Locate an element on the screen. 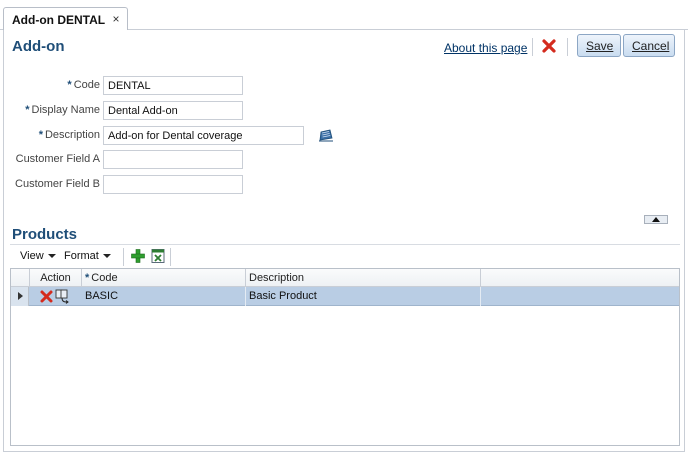 Image resolution: width=688 pixels, height=455 pixels. format-menu: Format is located at coordinates (87, 256).